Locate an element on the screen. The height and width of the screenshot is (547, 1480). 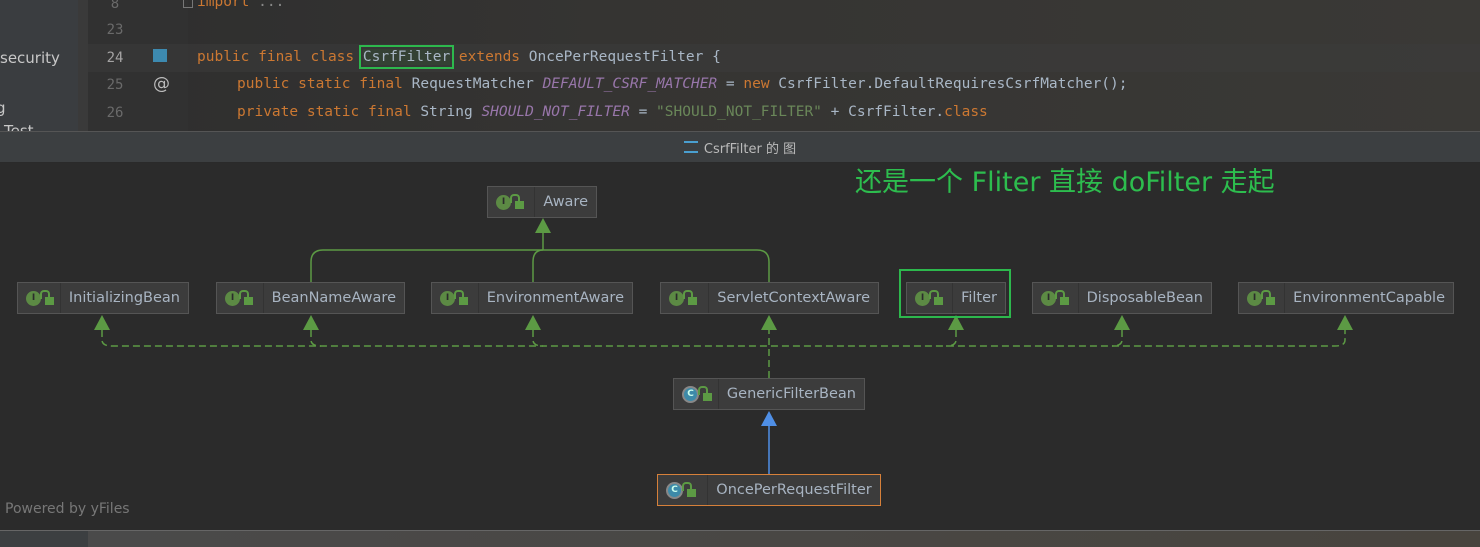
diagram-node: C OncePerRequestFilter is located at coordinates (769, 490).